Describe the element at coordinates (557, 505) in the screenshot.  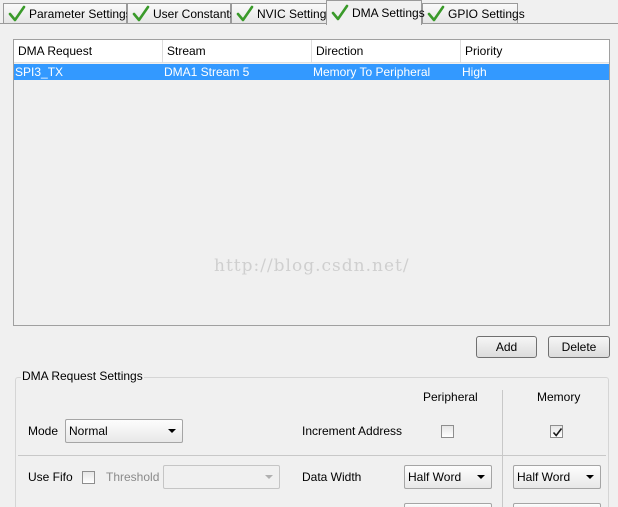
I see `memory-extra-select` at that location.